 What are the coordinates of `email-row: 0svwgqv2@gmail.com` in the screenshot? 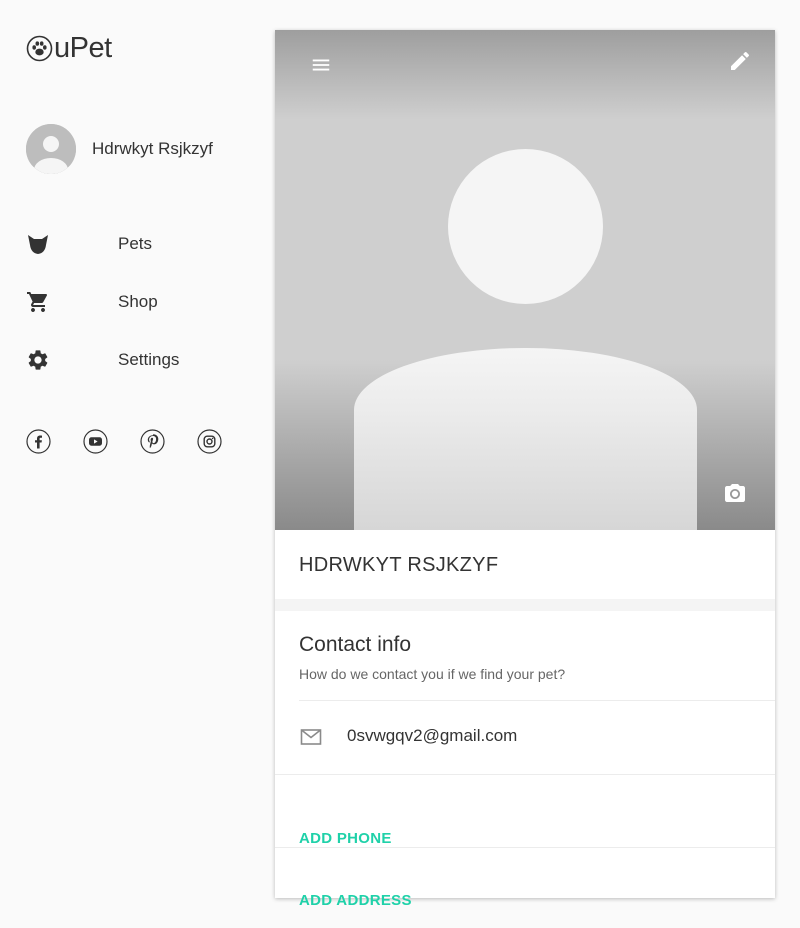 It's located at (525, 737).